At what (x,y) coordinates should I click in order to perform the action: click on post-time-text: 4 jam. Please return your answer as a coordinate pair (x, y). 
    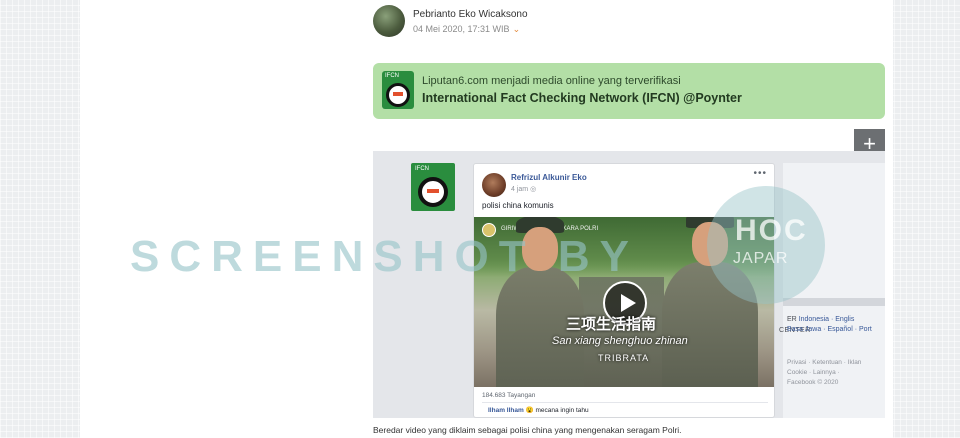
    Looking at the image, I should click on (520, 189).